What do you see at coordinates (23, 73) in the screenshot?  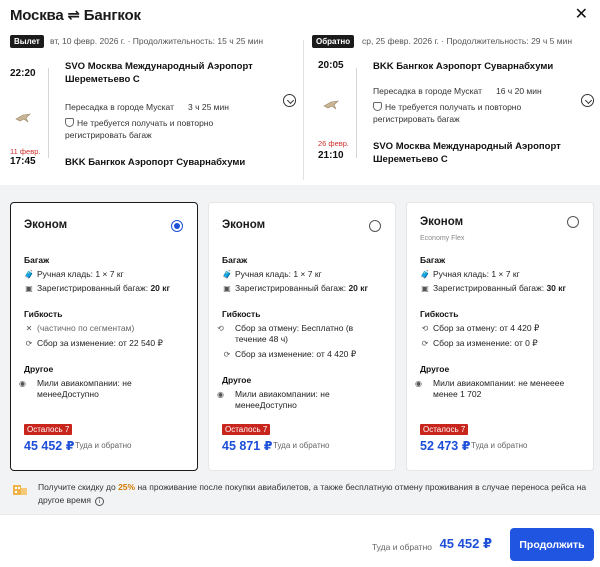 I see `outbound-dep-time: 22:20` at bounding box center [23, 73].